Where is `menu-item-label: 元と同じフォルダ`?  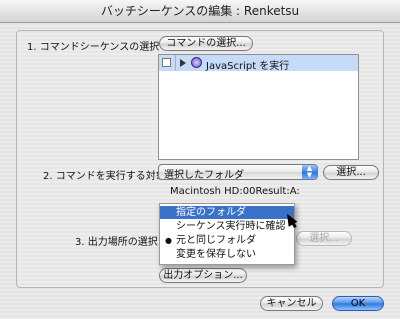 menu-item-label: 元と同じフォルダ is located at coordinates (216, 240).